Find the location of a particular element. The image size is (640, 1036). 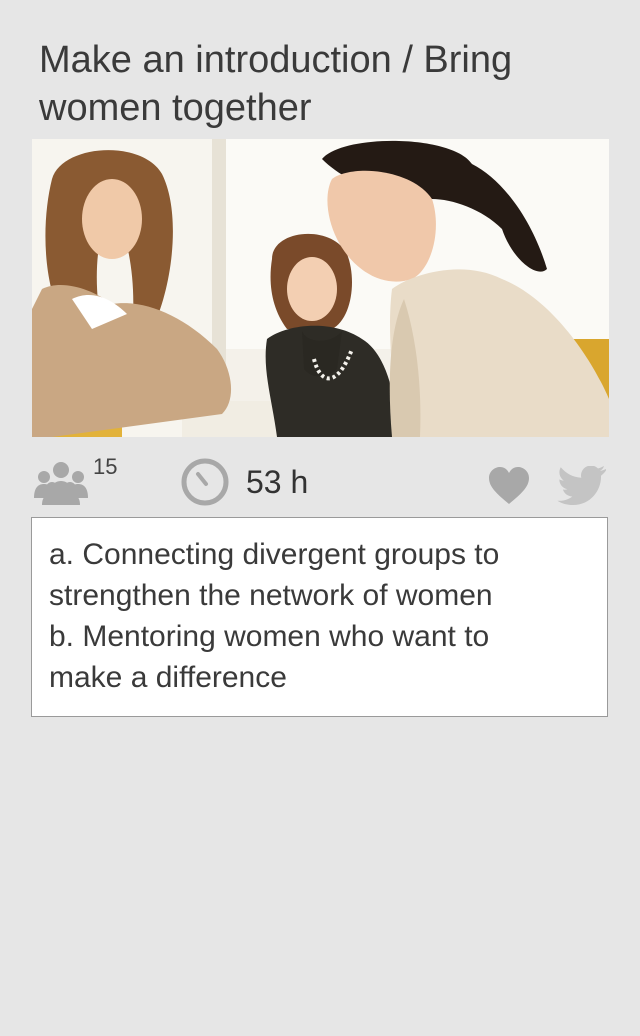

time-left: 53 h is located at coordinates (277, 482).